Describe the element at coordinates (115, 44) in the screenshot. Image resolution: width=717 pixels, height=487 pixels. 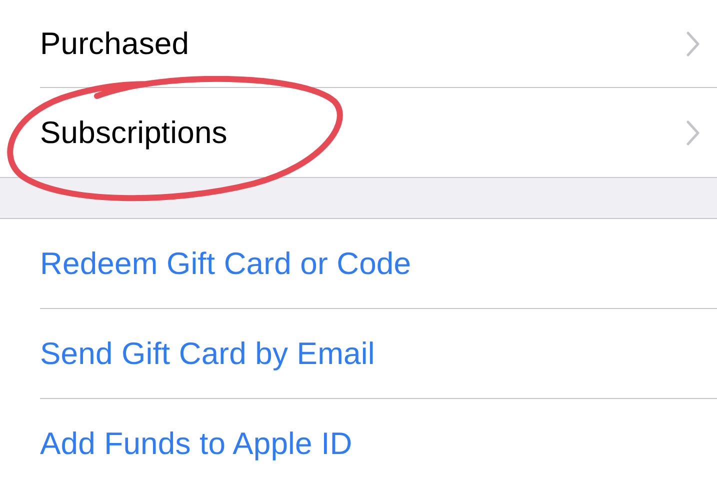
I see `row-label: Purchased` at that location.